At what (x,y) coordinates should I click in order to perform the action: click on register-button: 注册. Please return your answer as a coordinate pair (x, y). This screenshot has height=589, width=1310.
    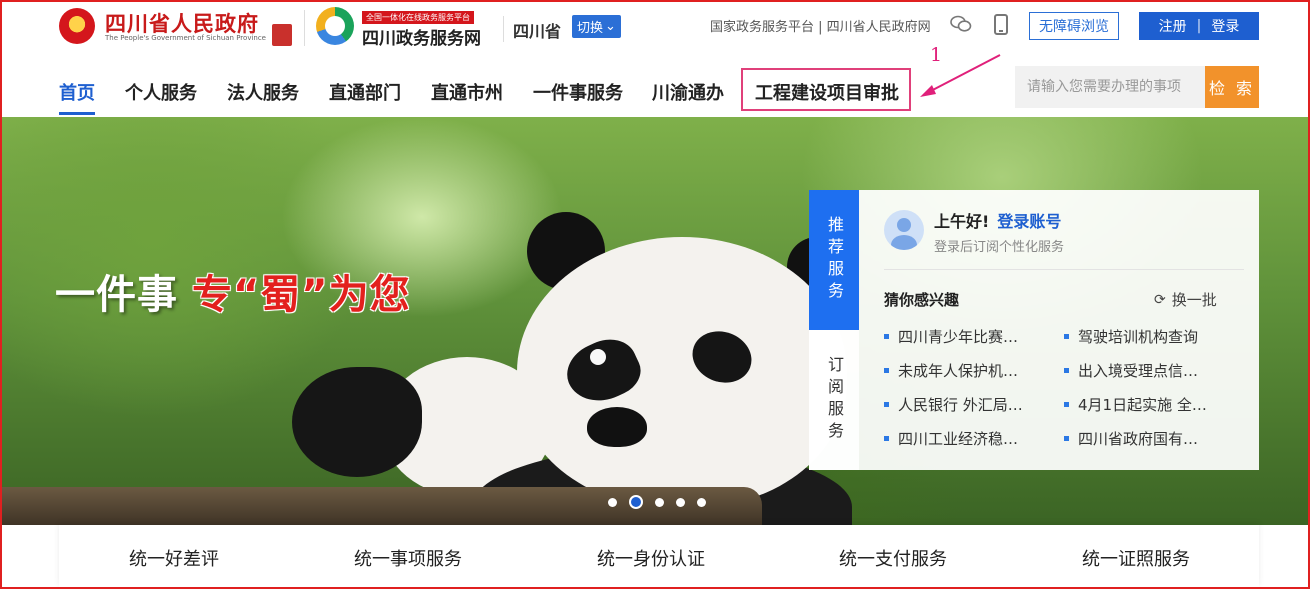
    Looking at the image, I should click on (1173, 26).